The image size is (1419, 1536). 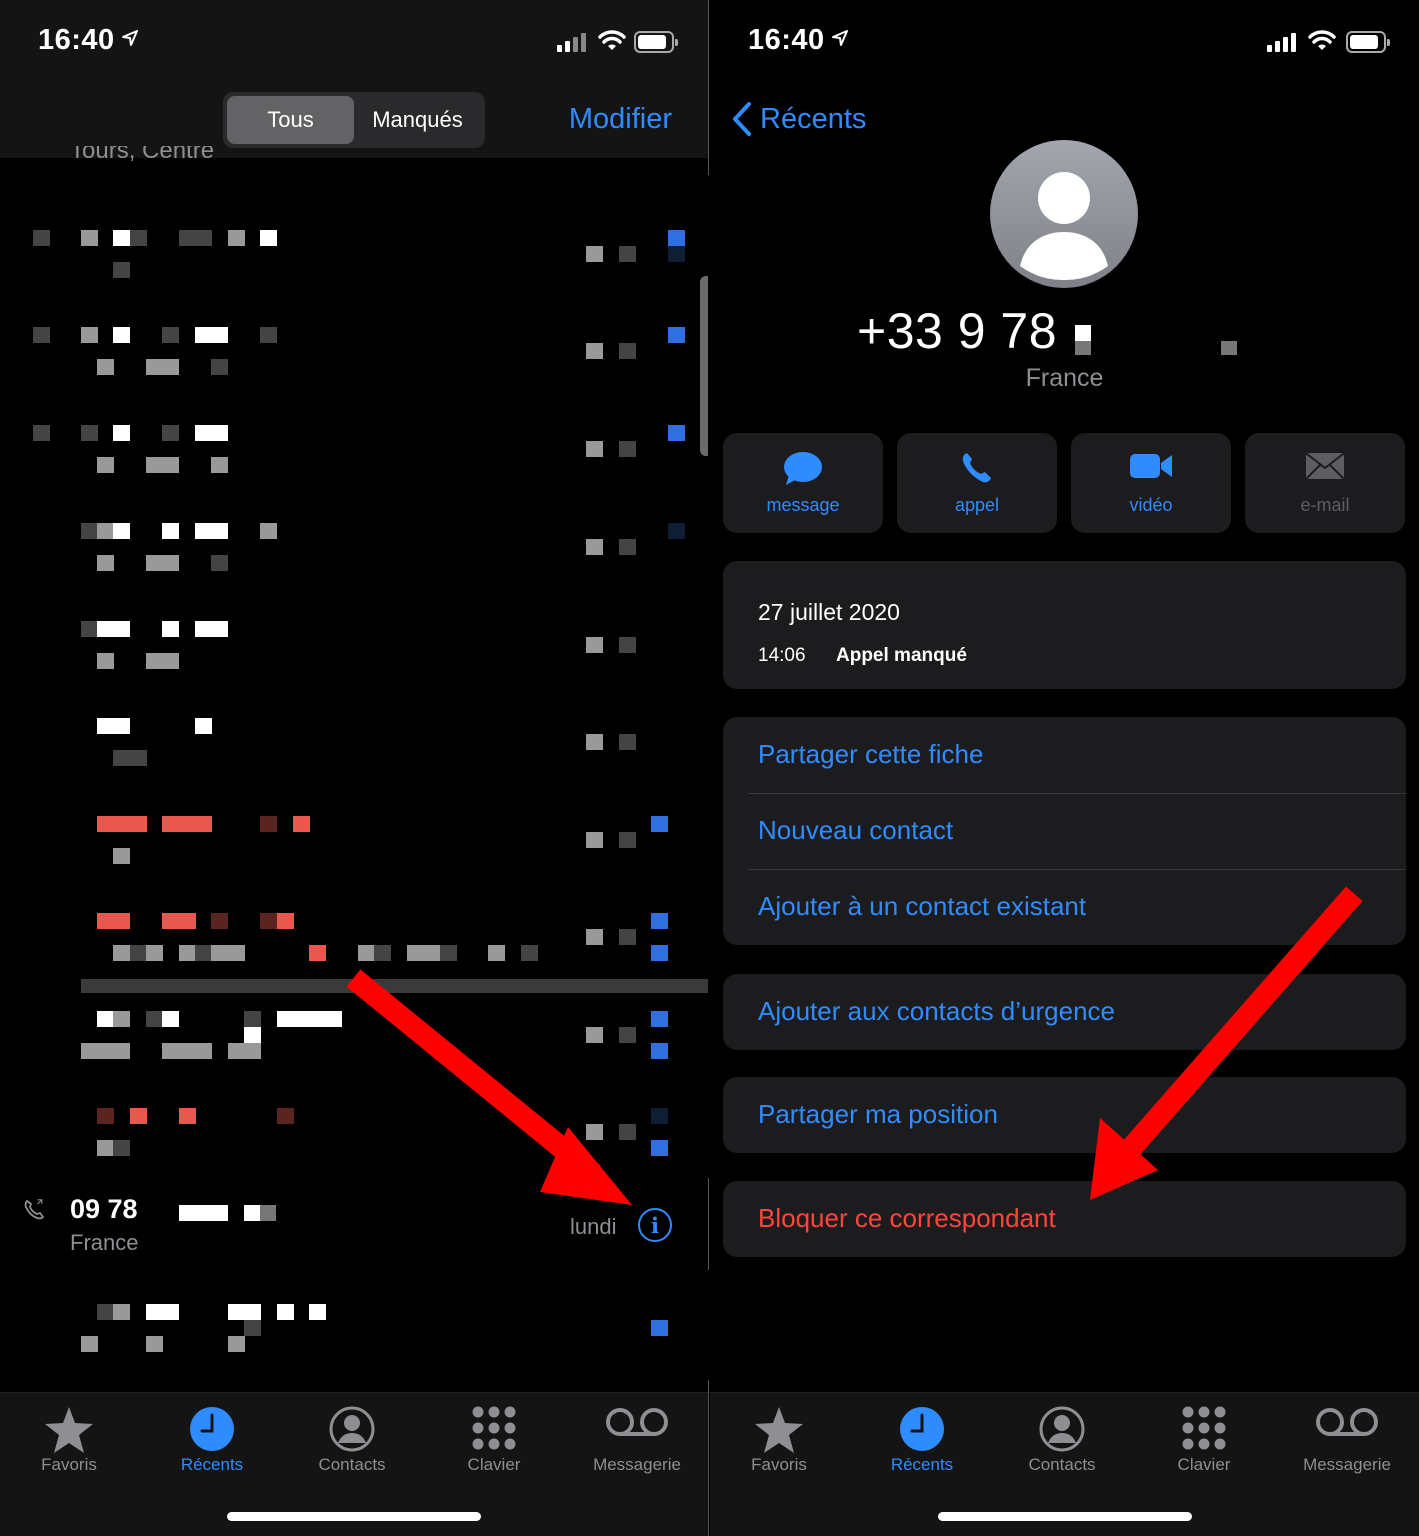 I want to click on call-button: appel, so click(x=977, y=483).